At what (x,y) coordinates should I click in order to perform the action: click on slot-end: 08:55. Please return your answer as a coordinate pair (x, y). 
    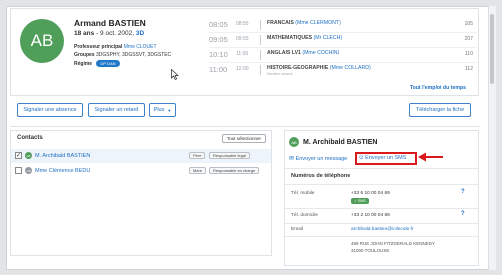
    Looking at the image, I should click on (242, 24).